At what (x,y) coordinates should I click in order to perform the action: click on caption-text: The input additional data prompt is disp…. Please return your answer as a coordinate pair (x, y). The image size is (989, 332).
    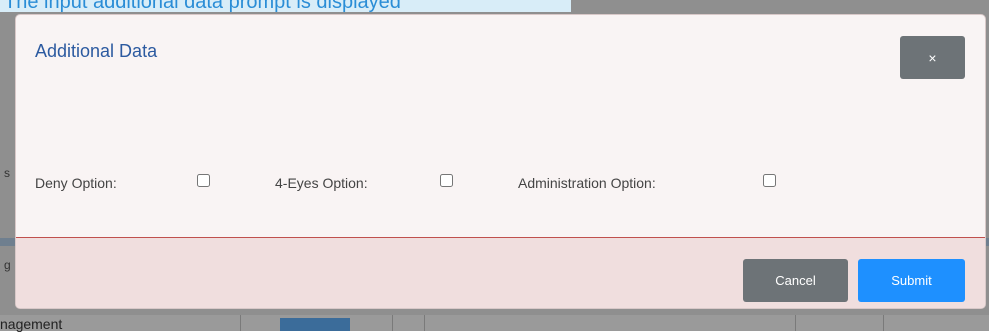
    Looking at the image, I should click on (285, 6).